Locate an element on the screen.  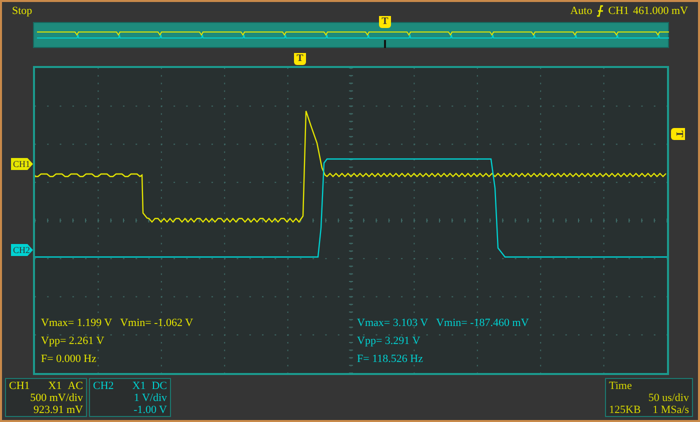
channel-panel: CH2 X1 DC 1 V/div -1.00 V is located at coordinates (130, 397).